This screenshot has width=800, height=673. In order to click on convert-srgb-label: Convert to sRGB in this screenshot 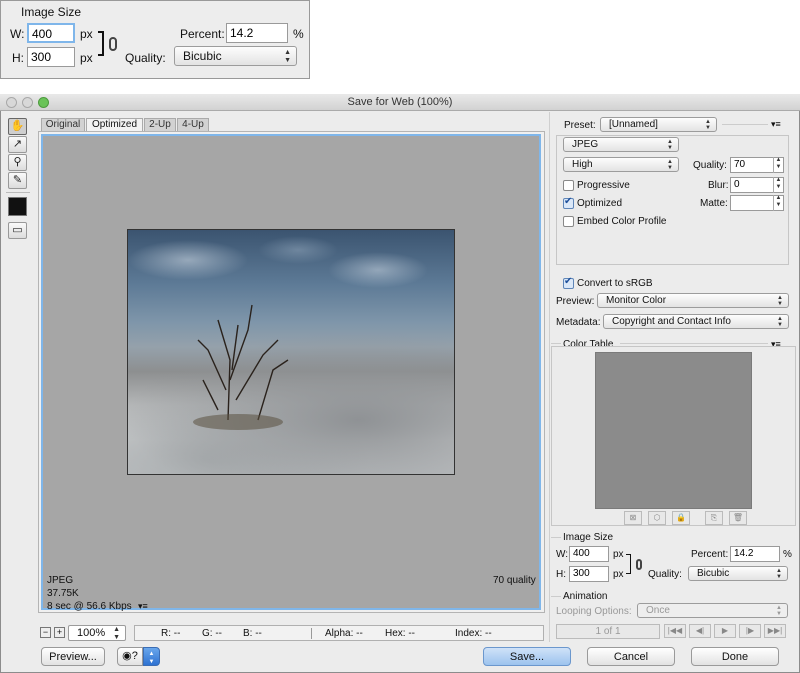, I will do `click(615, 283)`.